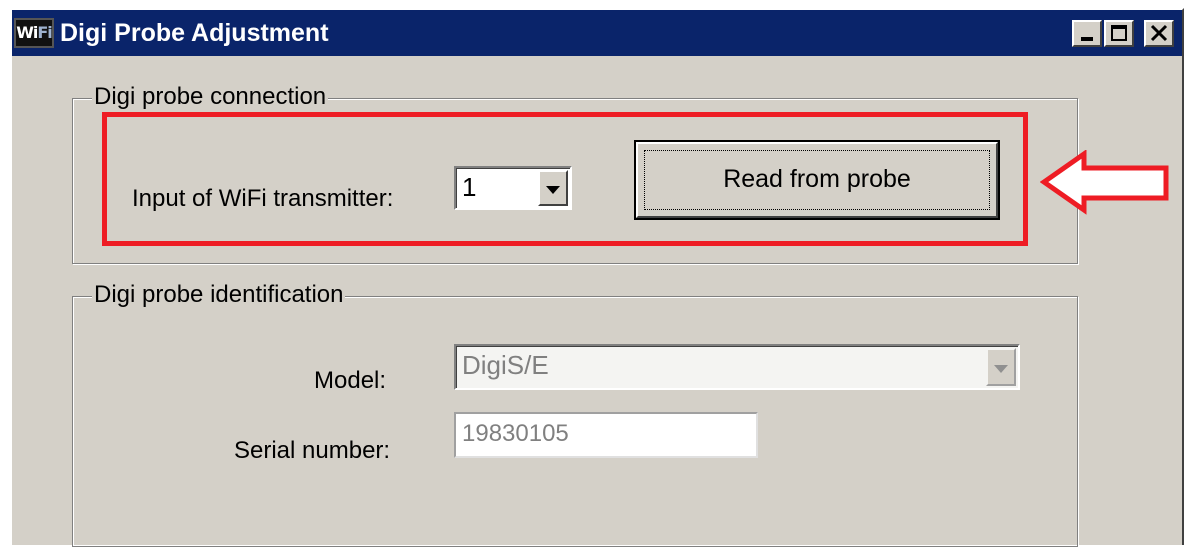  I want to click on minimize-icon, so click(1087, 39).